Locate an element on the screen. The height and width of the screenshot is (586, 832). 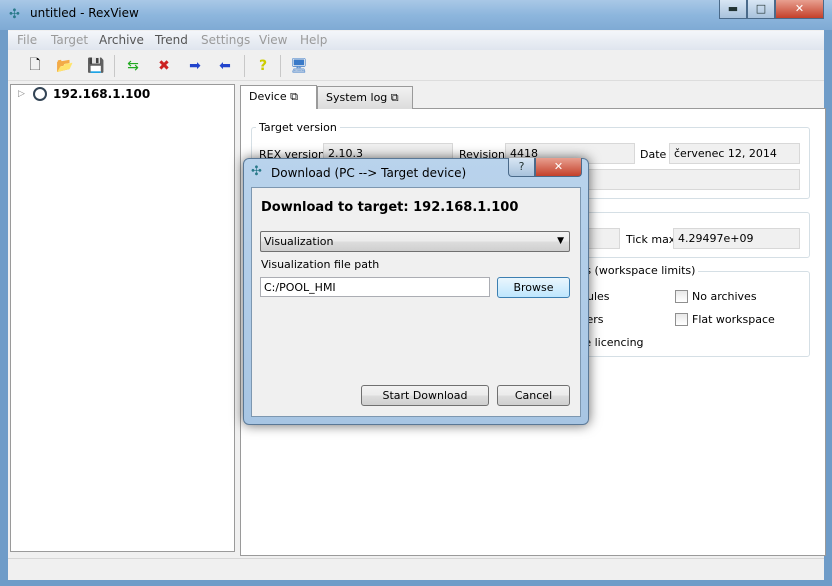
date-label: Date is located at coordinates (653, 154).